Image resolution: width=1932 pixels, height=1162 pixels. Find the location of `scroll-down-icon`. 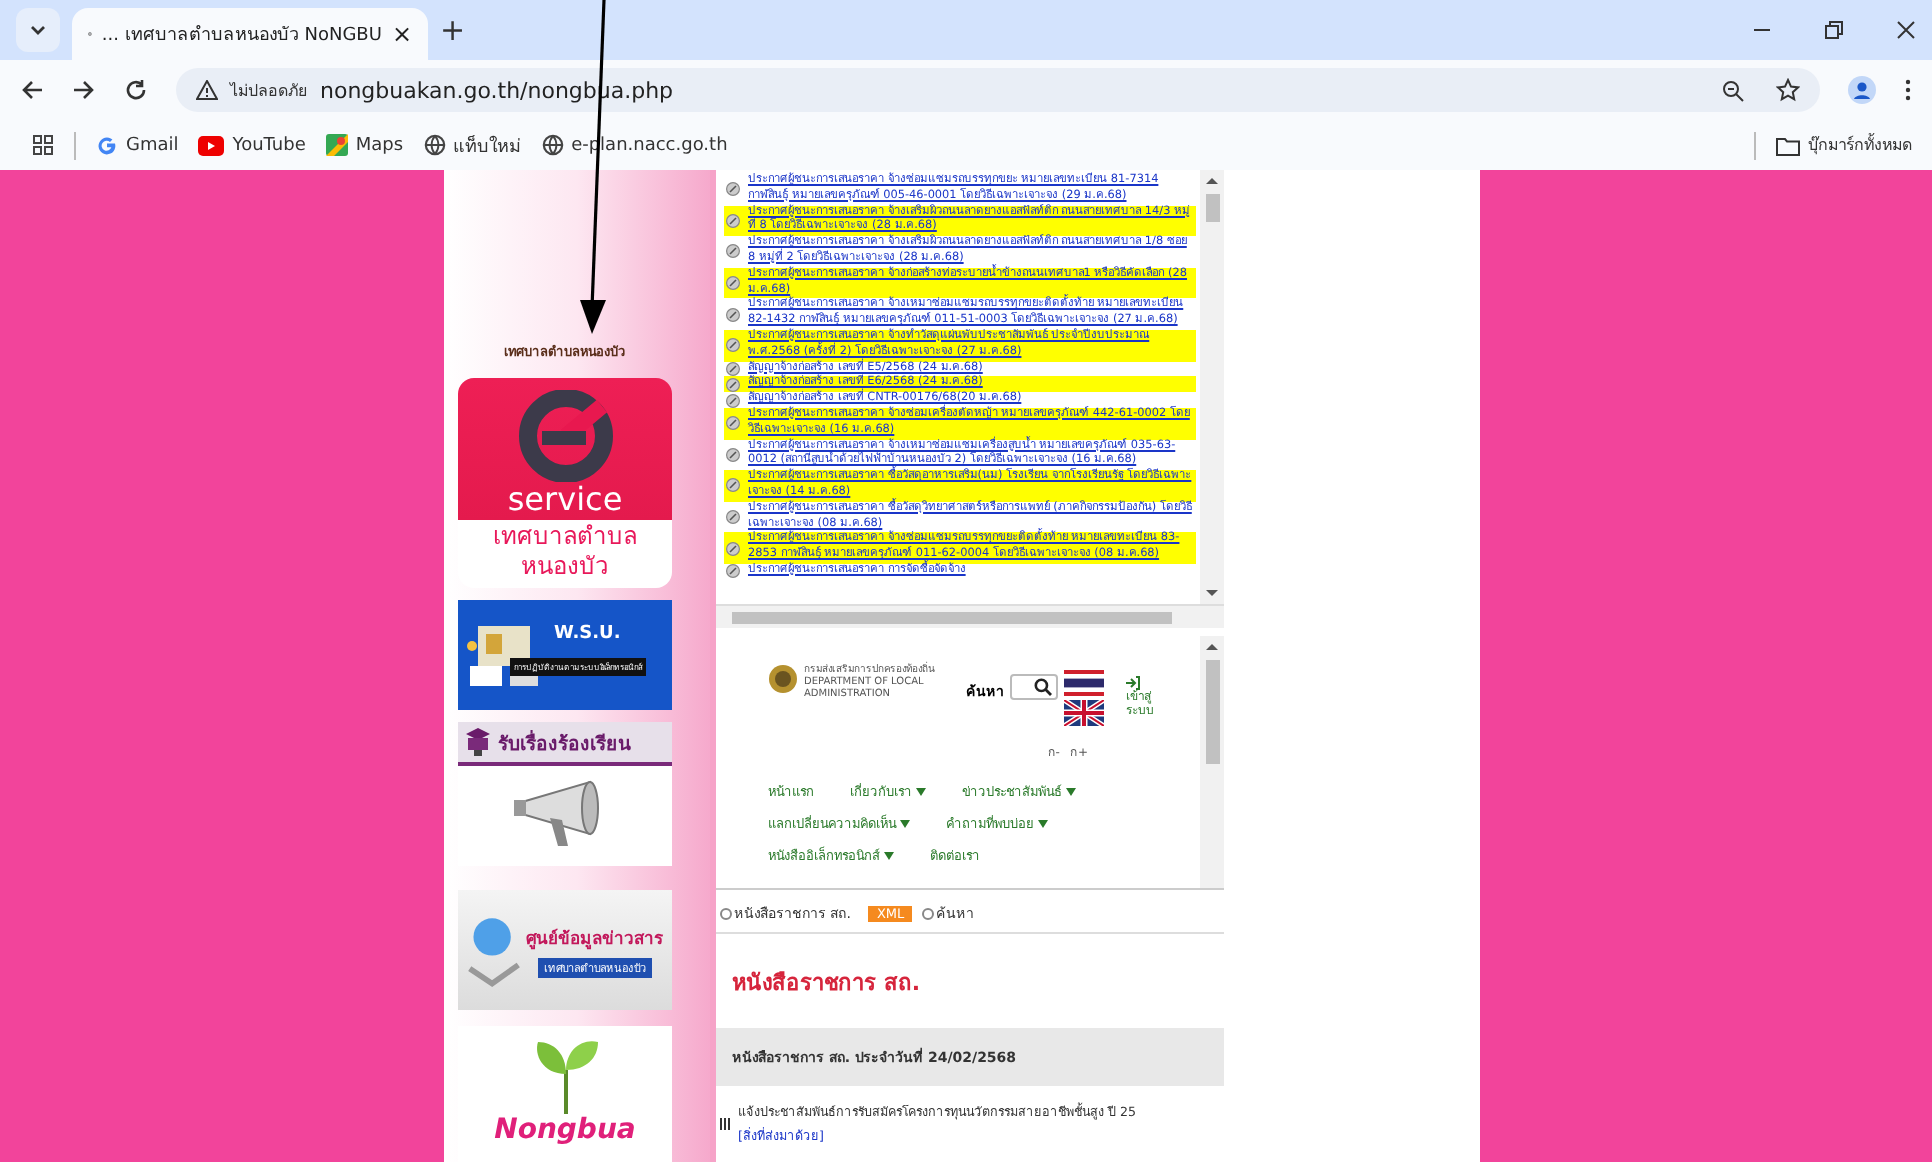

scroll-down-icon is located at coordinates (1212, 593).